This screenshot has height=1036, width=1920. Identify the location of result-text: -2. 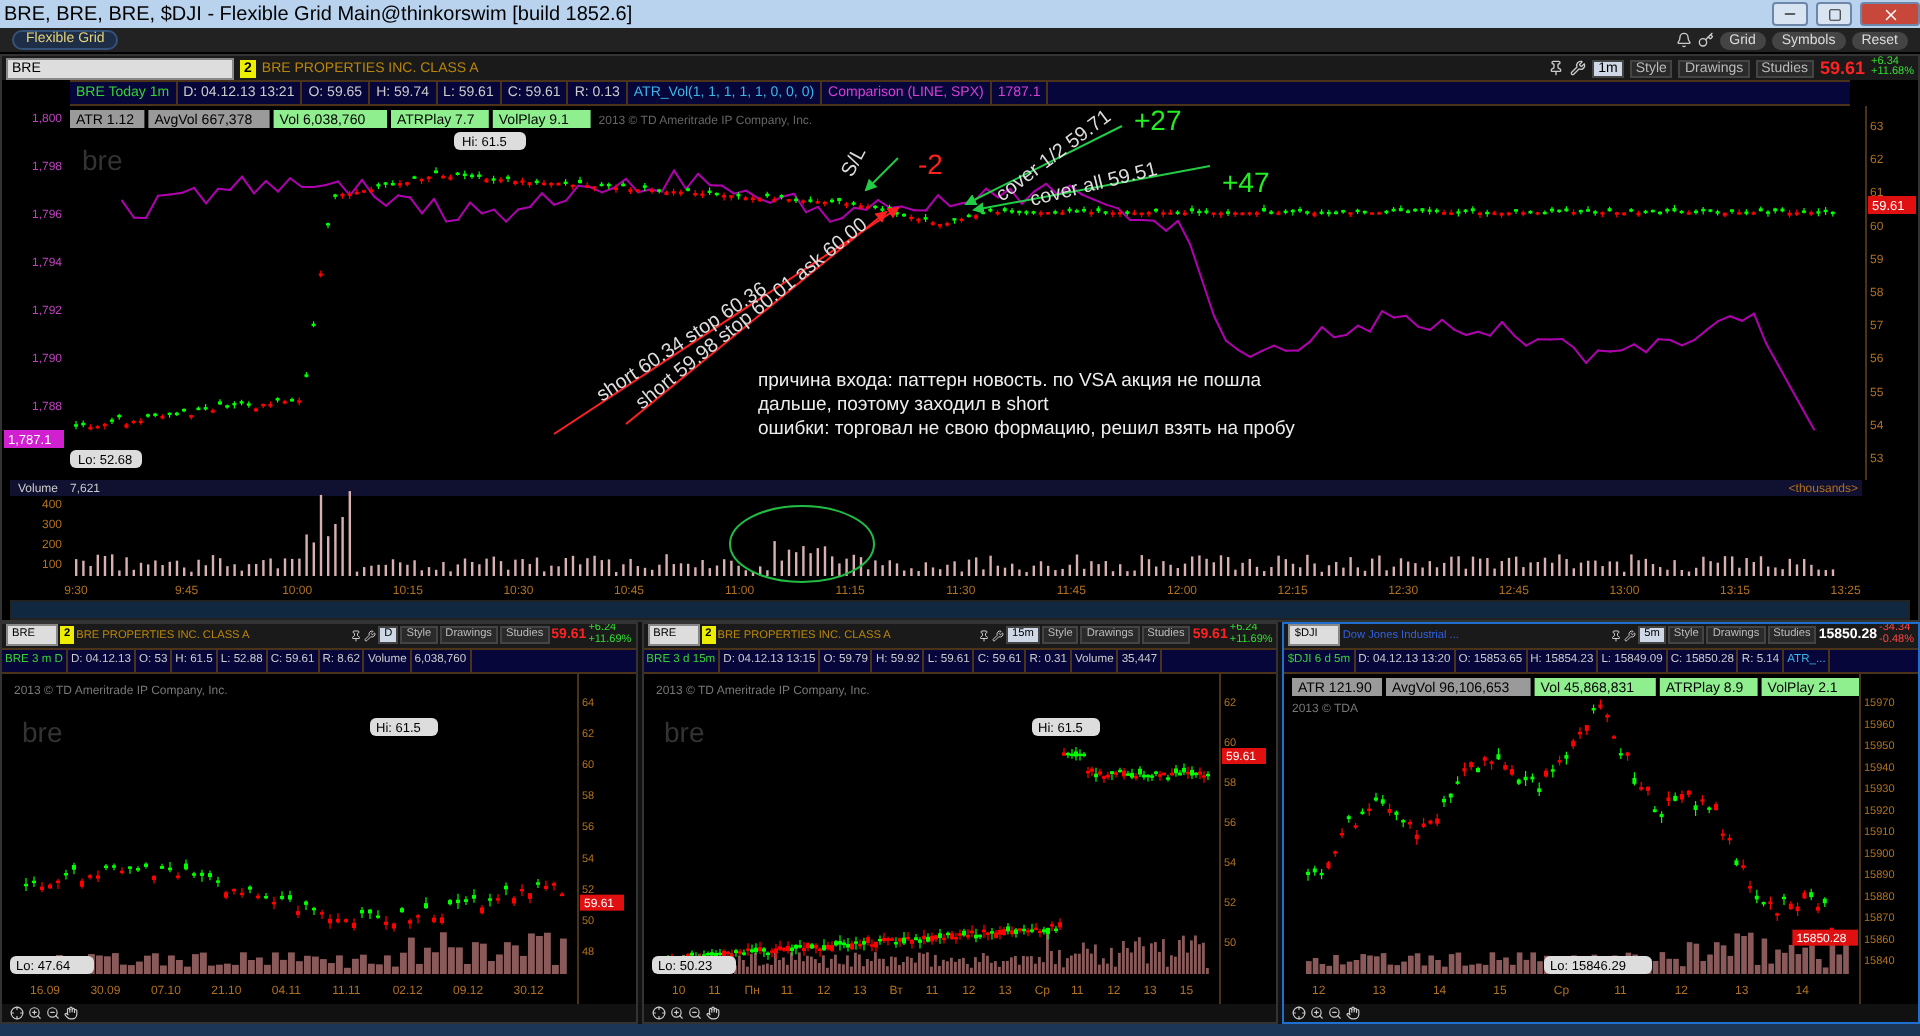
(930, 164).